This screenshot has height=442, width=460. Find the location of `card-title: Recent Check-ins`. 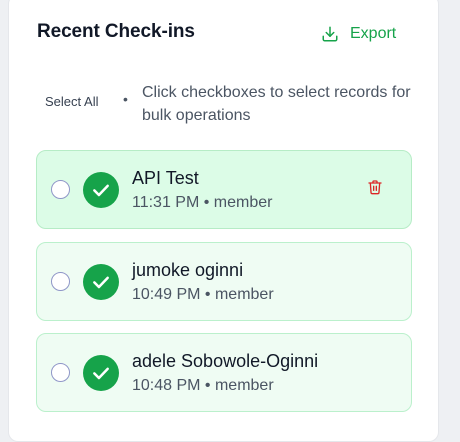

card-title: Recent Check-ins is located at coordinates (116, 31).